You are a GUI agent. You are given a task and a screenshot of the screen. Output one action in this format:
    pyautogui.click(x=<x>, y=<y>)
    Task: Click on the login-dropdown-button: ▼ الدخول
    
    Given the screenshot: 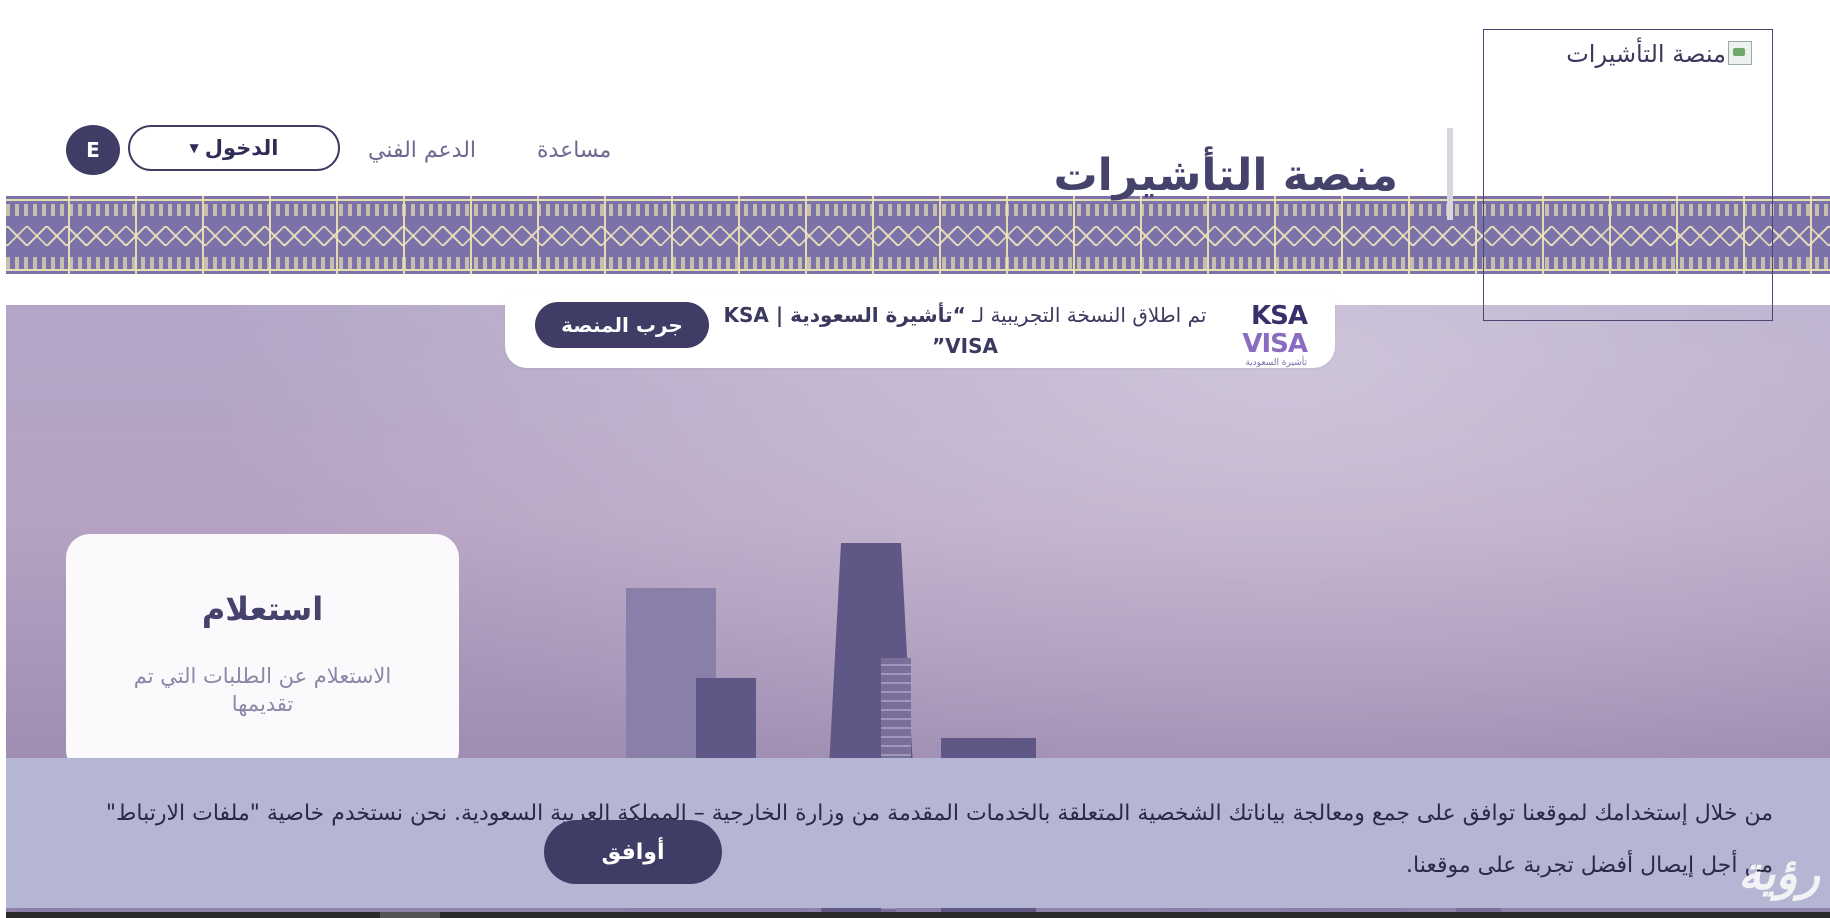 What is the action you would take?
    pyautogui.click(x=234, y=148)
    